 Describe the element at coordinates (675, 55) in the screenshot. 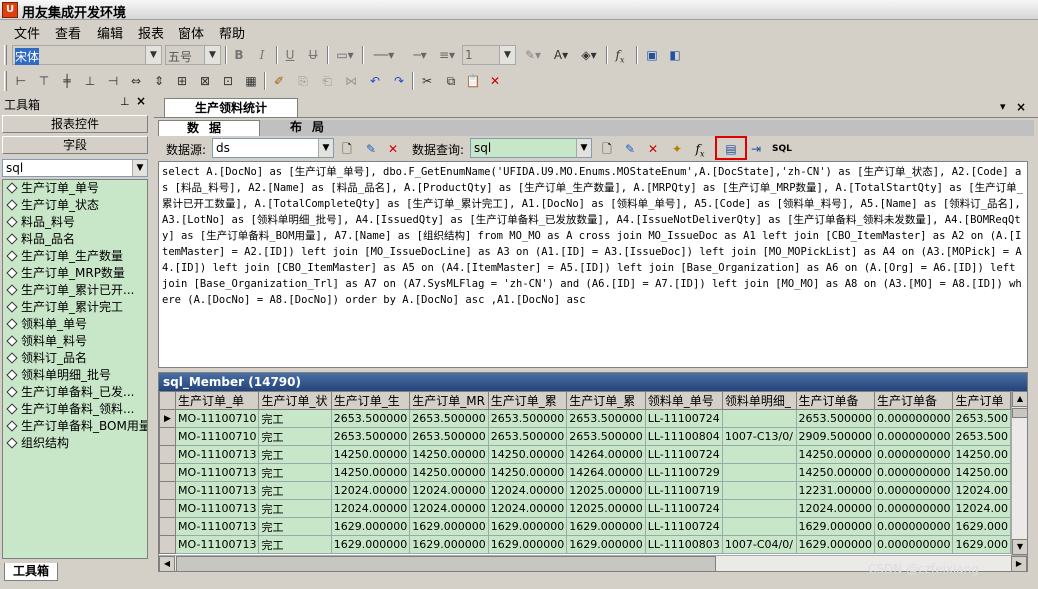

I see `save-all-icon: ◧` at that location.